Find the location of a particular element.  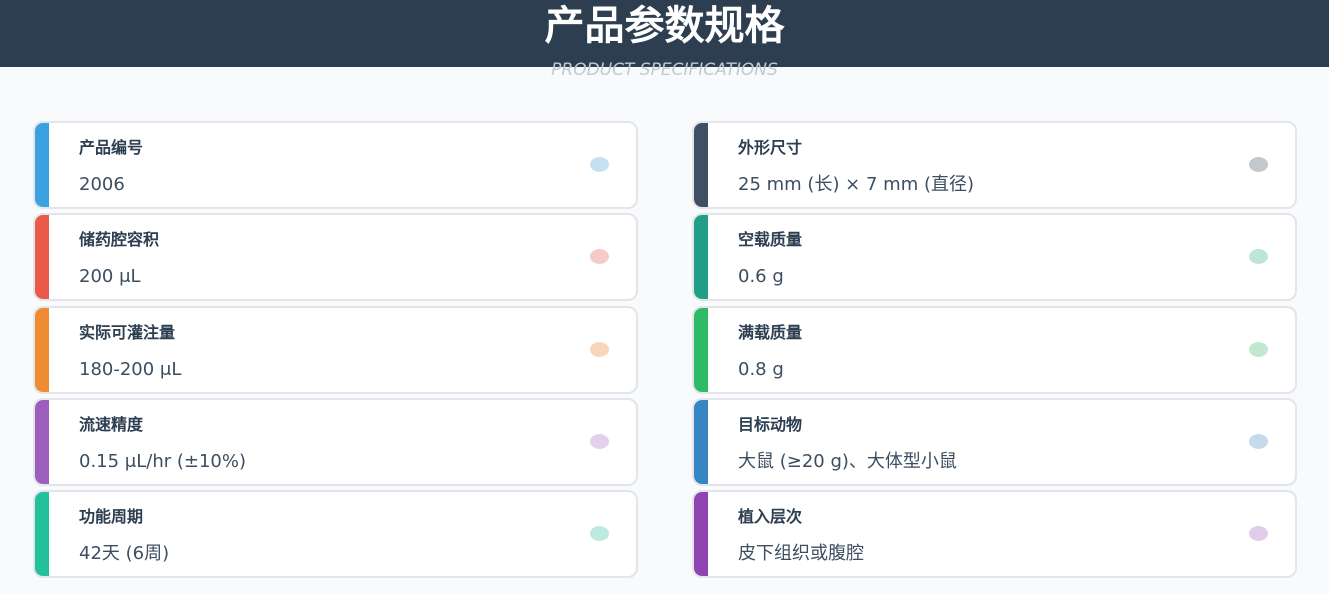

page-subtitle: PRODUCT SPECIFICATIONS is located at coordinates (664, 70).